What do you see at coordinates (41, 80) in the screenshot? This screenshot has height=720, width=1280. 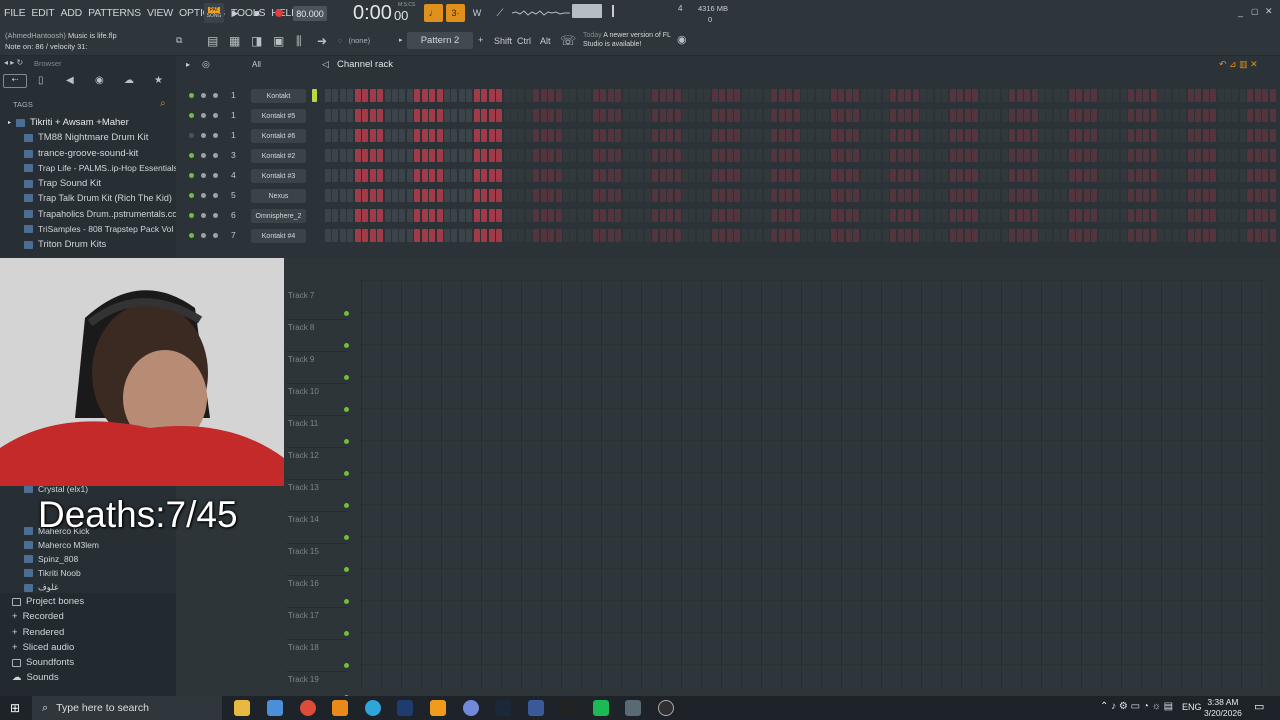 I see `files-tab-icon: ▯` at bounding box center [41, 80].